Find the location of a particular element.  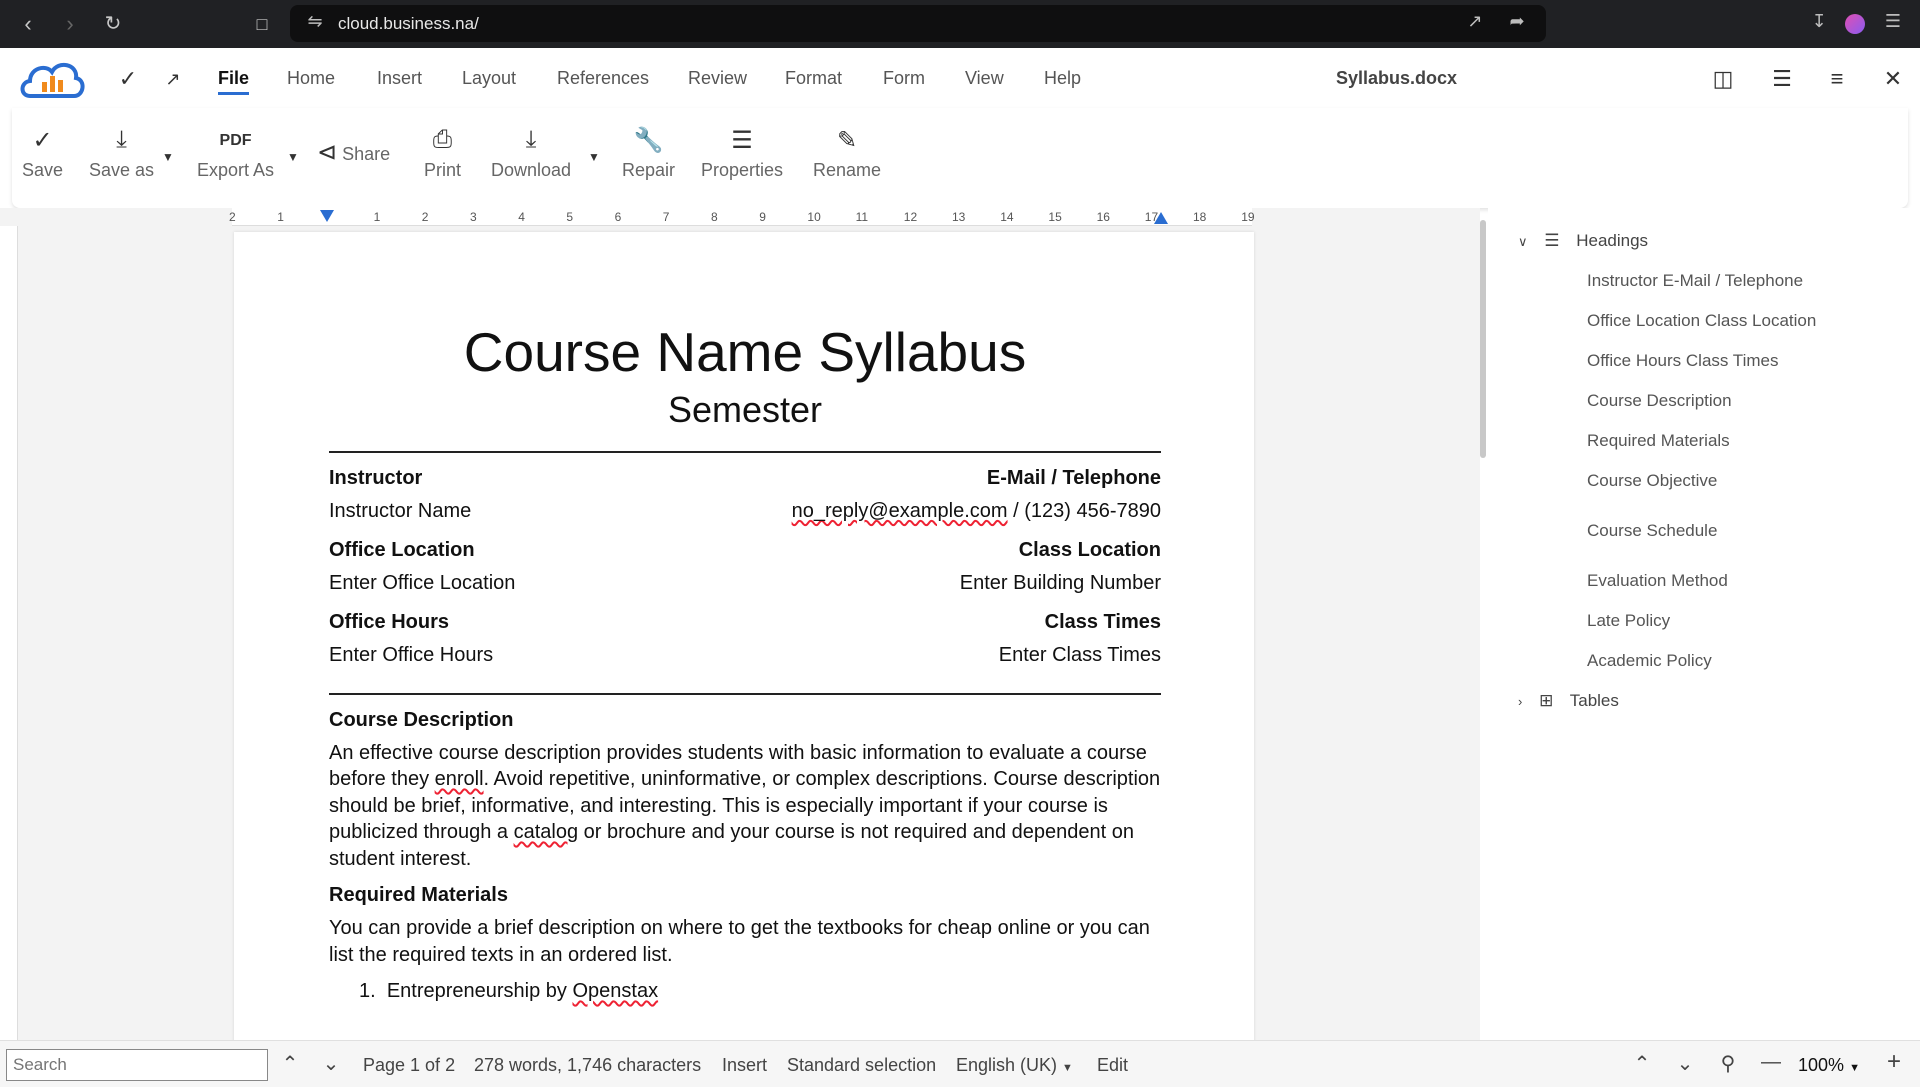

nav-heading-item: Course Description is located at coordinates (1659, 401).